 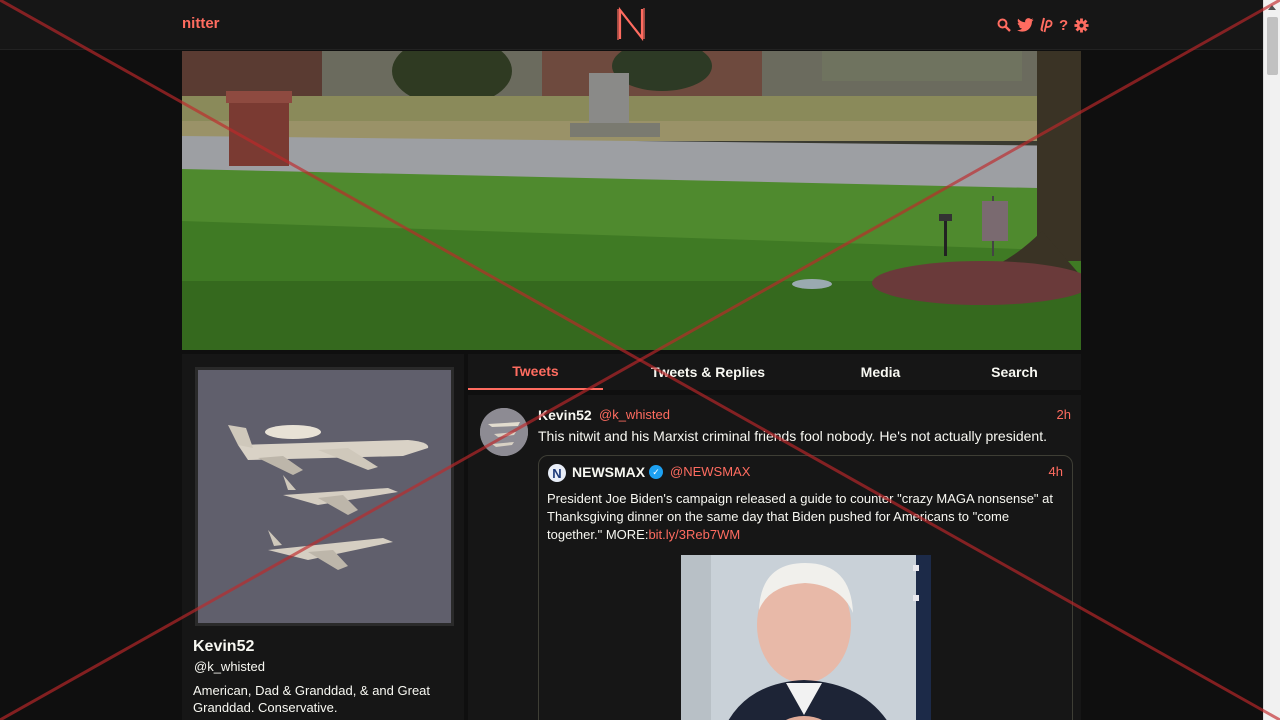 I want to click on navbar: nitter ?, so click(x=631, y=25).